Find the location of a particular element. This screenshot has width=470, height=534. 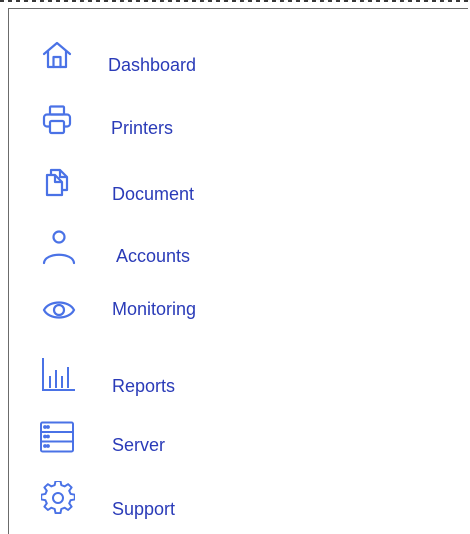

sidebar-item-label: Printers is located at coordinates (142, 128).